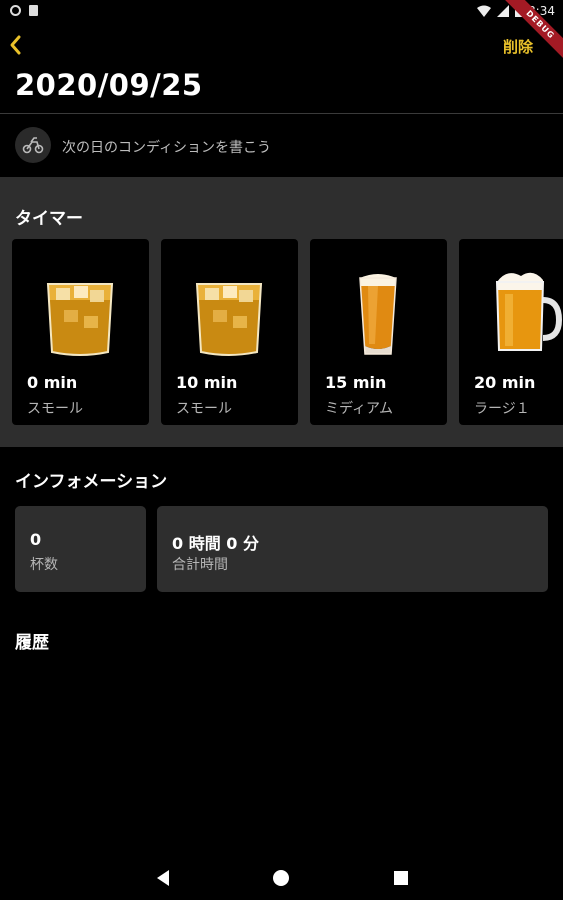 The height and width of the screenshot is (900, 563). Describe the element at coordinates (44, 565) in the screenshot. I see `cups-label: 杯数` at that location.